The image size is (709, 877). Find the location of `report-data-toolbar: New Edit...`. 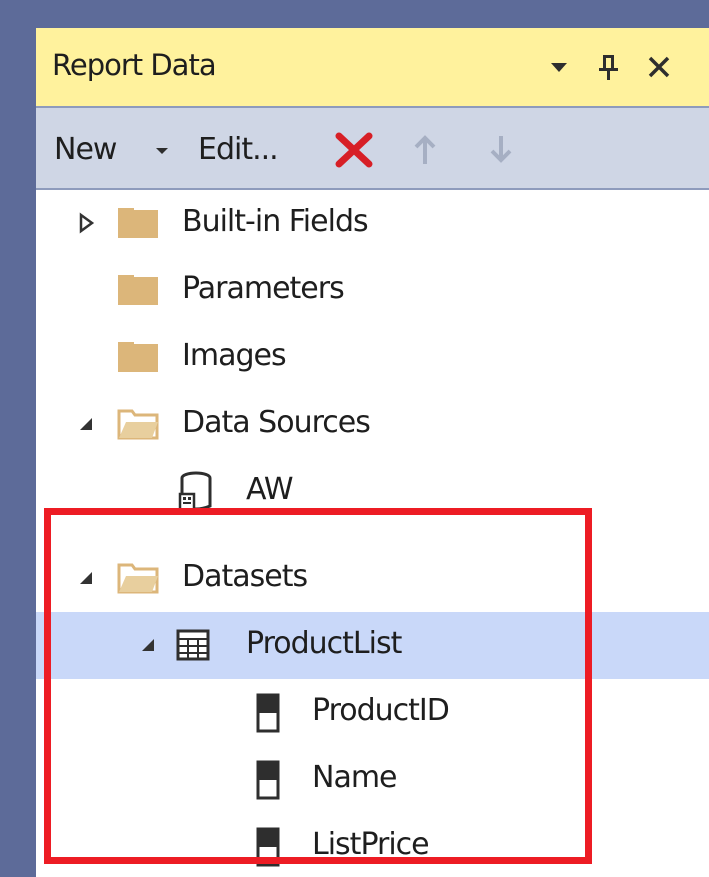

report-data-toolbar: New Edit... is located at coordinates (372, 148).